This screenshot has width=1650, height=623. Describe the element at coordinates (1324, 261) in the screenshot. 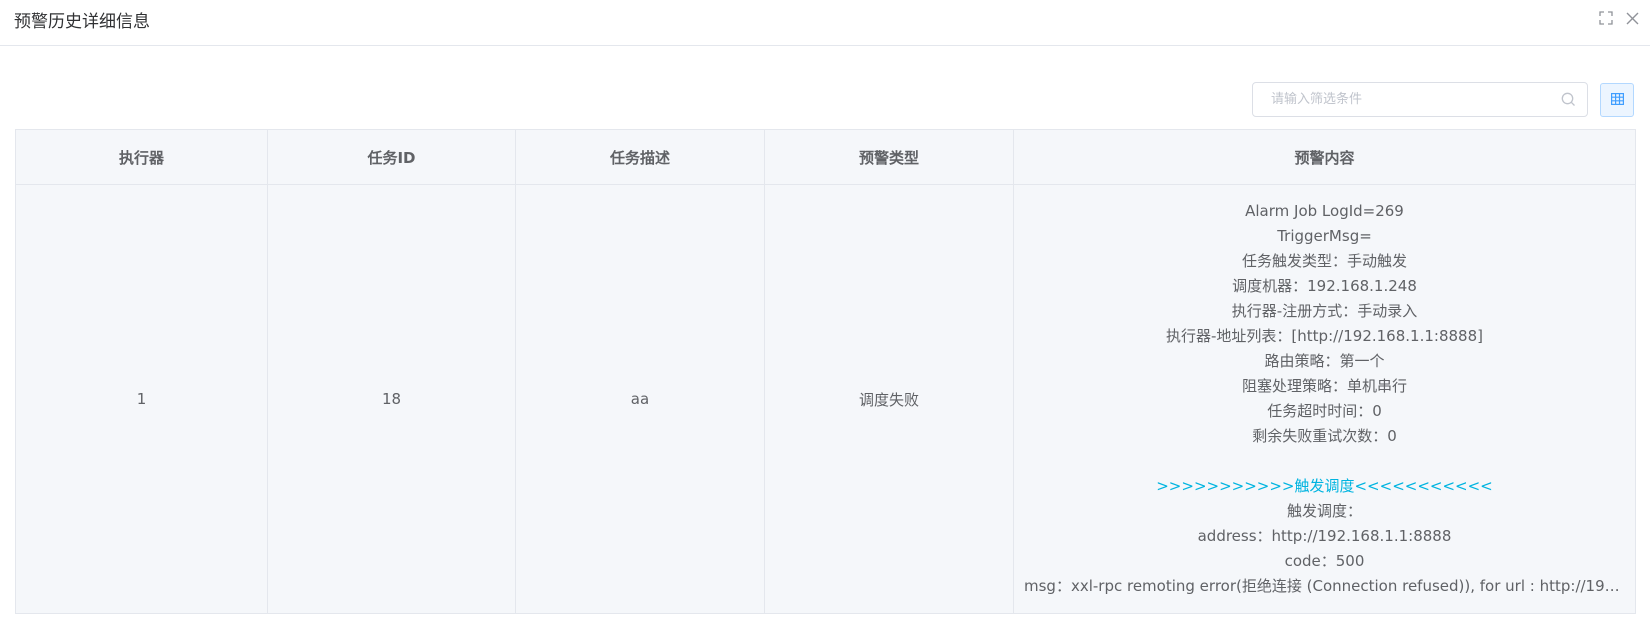

I see `content-line: 任务触发类型：手动触发` at that location.